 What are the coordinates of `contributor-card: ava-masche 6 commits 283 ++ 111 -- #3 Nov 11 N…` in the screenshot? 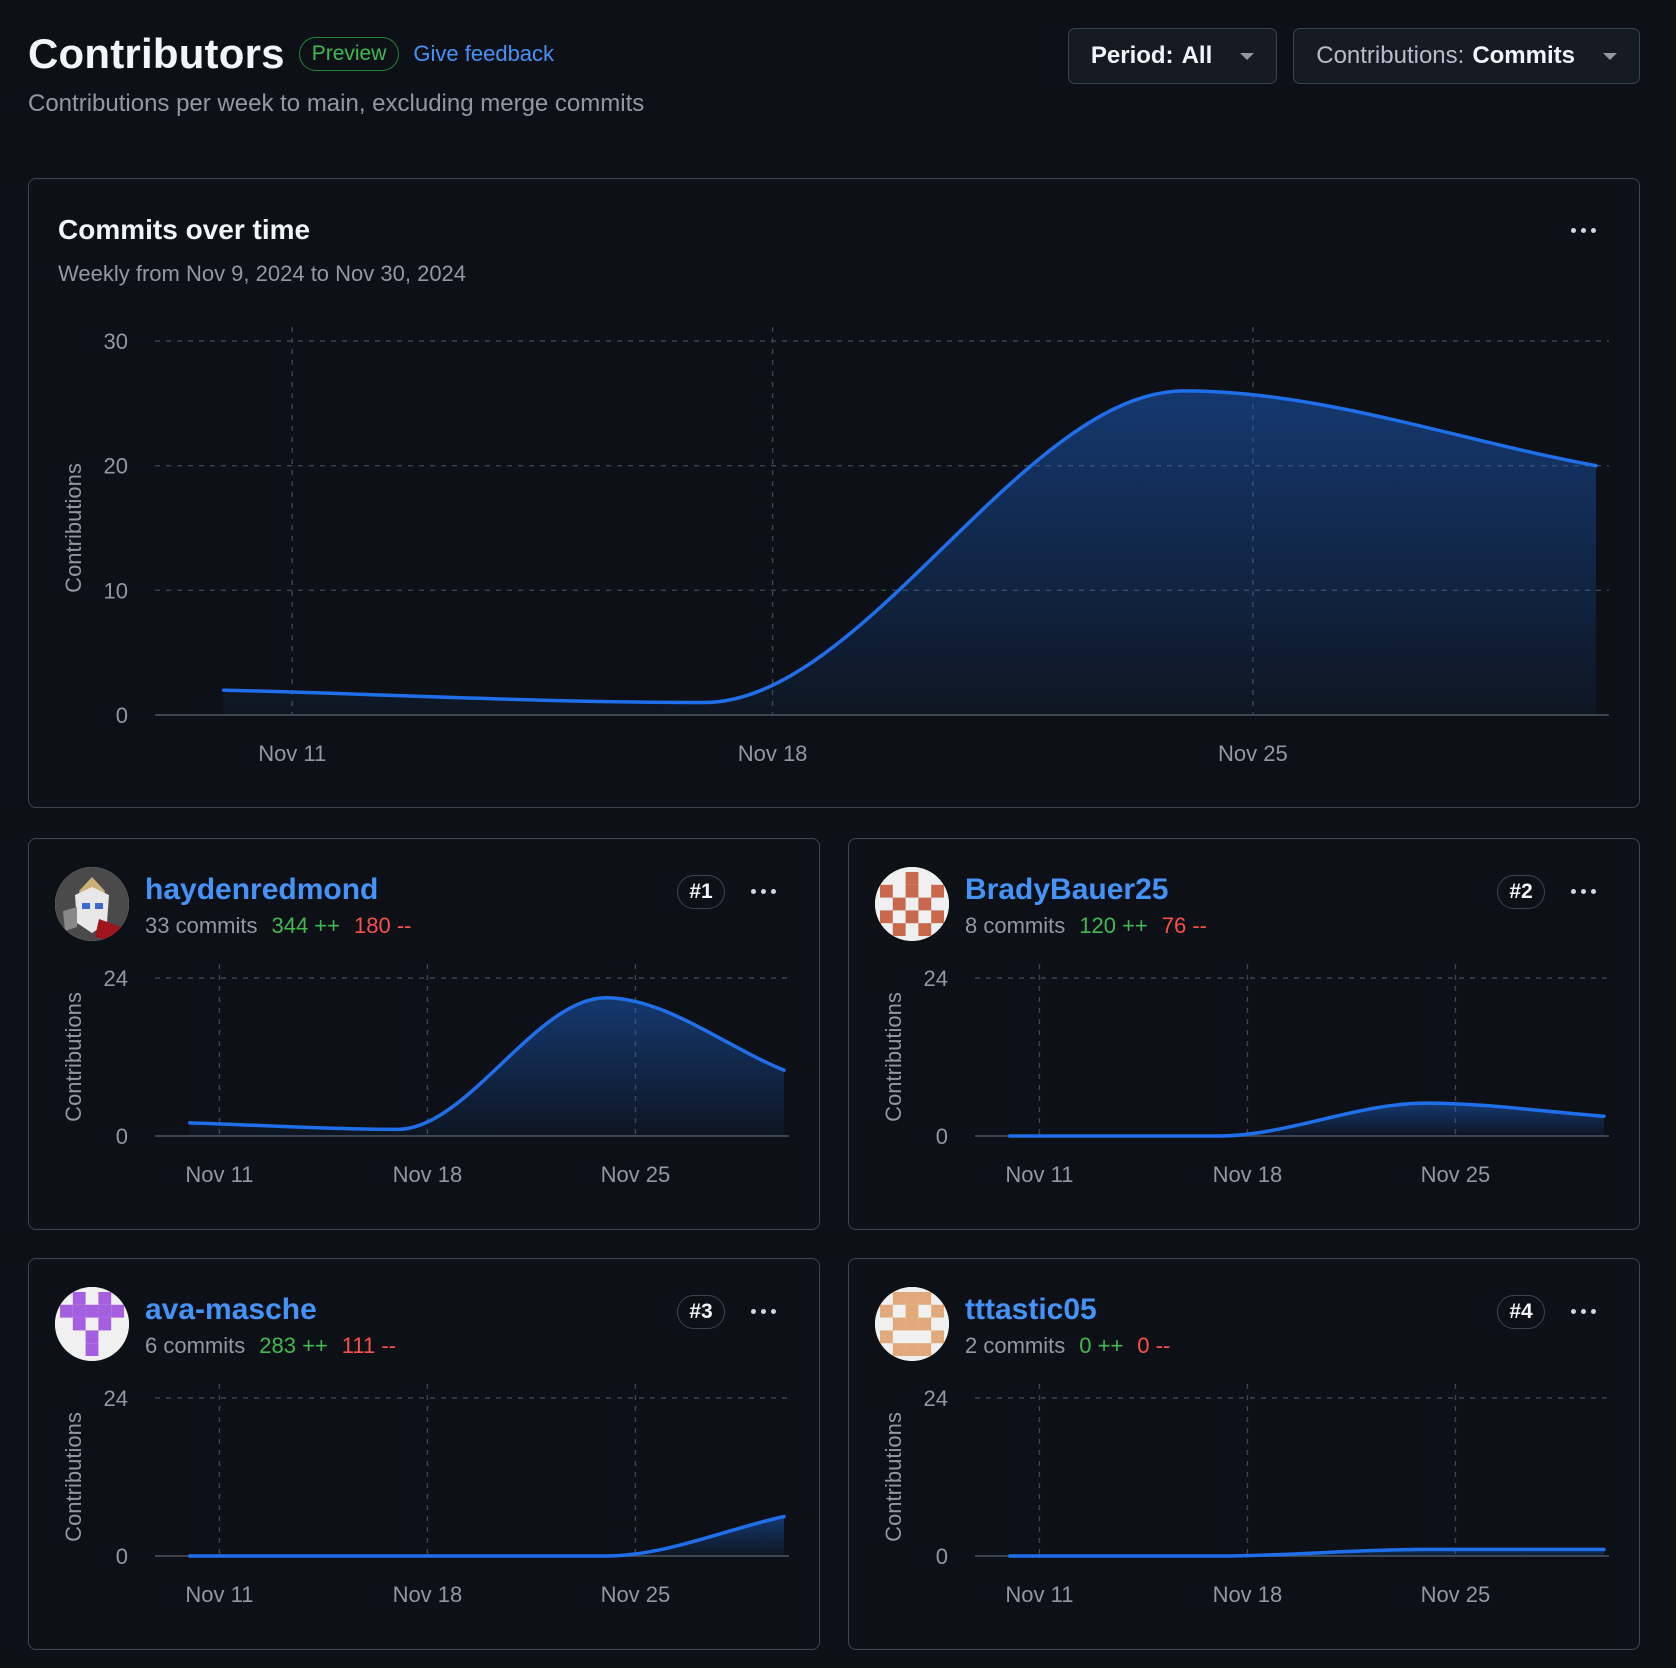 It's located at (424, 1454).